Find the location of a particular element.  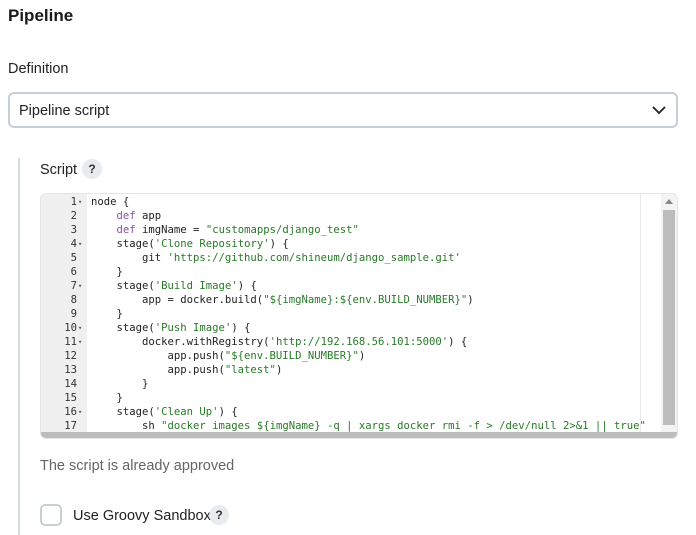

code-line: 9} is located at coordinates (359, 314).